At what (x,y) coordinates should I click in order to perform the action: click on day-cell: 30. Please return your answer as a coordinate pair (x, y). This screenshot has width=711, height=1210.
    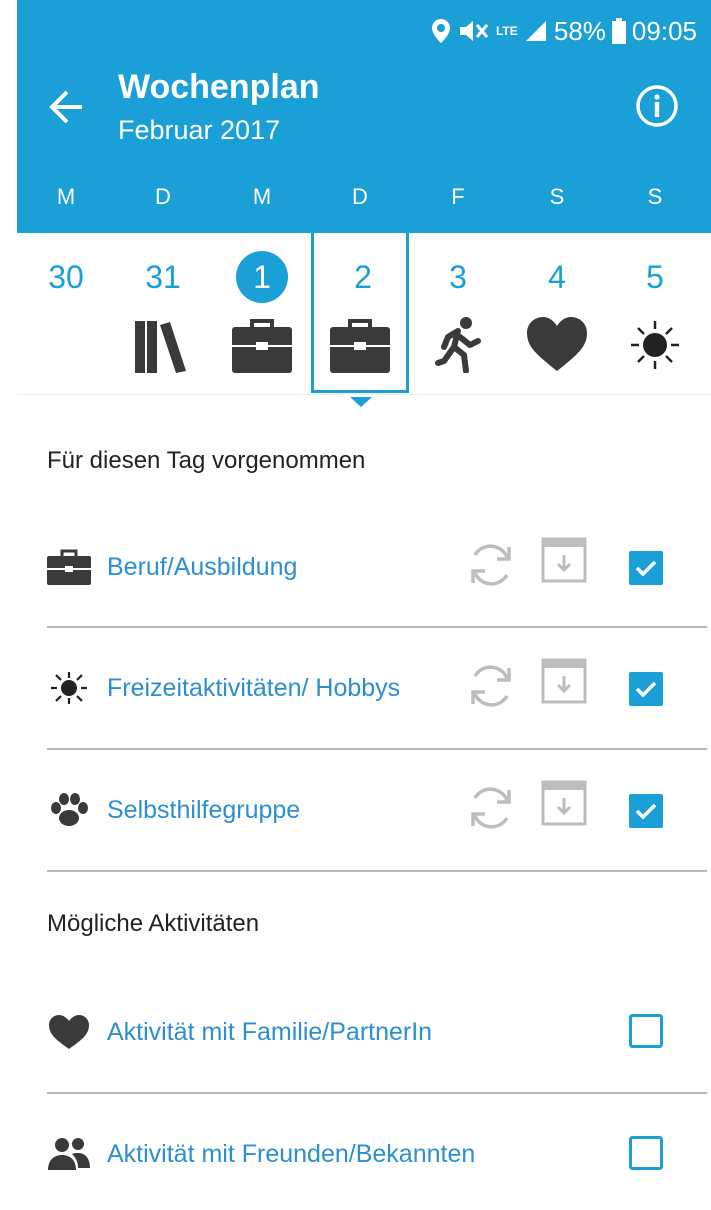
    Looking at the image, I should click on (66, 313).